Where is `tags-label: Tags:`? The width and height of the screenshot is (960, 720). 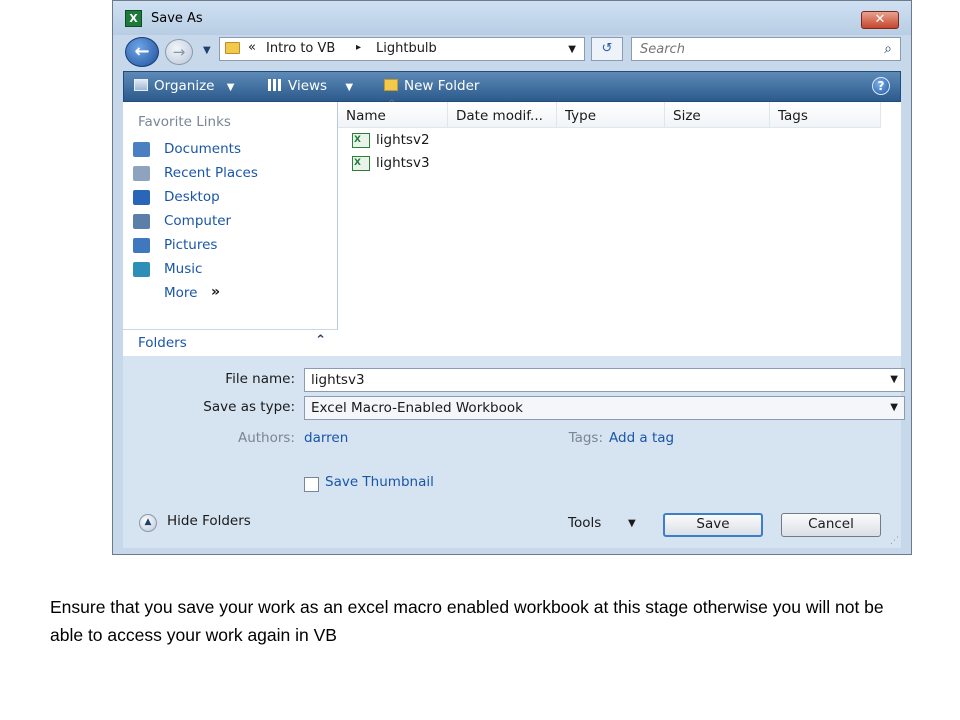 tags-label: Tags: is located at coordinates (585, 438).